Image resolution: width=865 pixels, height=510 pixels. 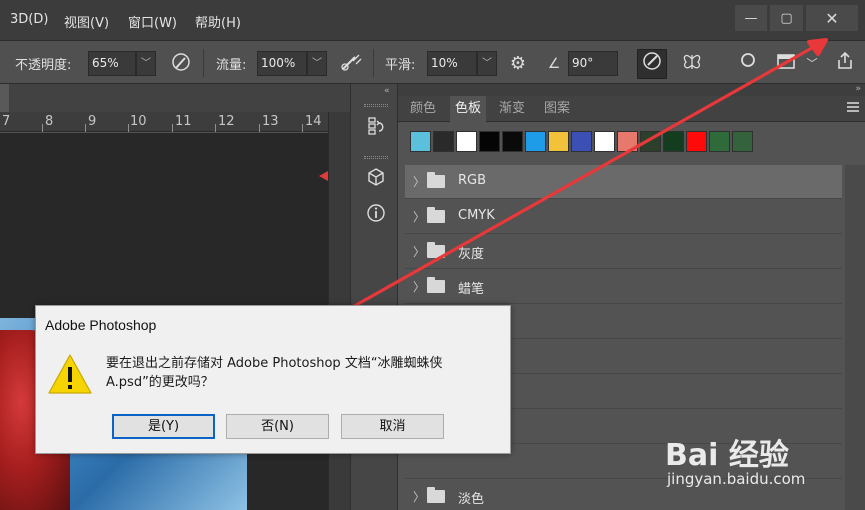 What do you see at coordinates (138, 121) in the screenshot?
I see `ruler-number: 10` at bounding box center [138, 121].